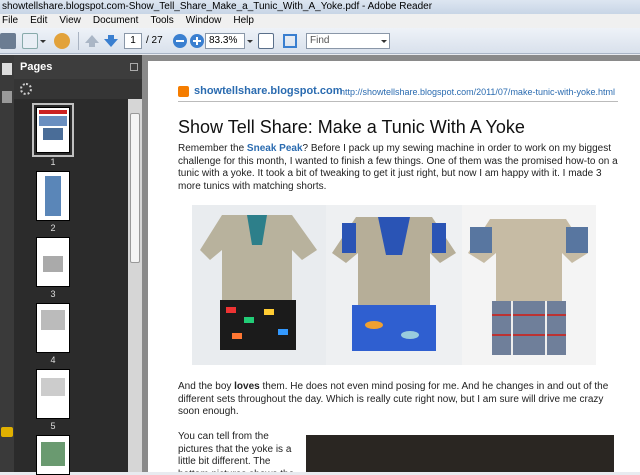 This screenshot has width=640, height=475. Describe the element at coordinates (116, 21) in the screenshot. I see `menu-document: Document` at that location.